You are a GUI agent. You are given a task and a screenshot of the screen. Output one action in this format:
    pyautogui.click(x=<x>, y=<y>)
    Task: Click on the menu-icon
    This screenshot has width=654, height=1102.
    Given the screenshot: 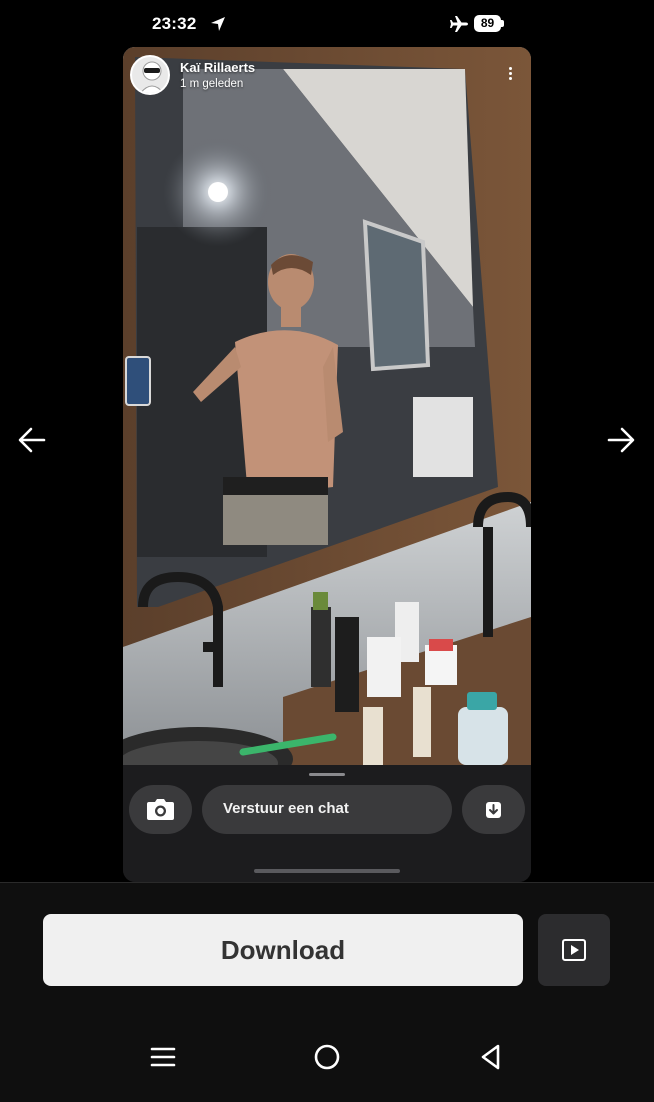 What is the action you would take?
    pyautogui.click(x=163, y=1057)
    